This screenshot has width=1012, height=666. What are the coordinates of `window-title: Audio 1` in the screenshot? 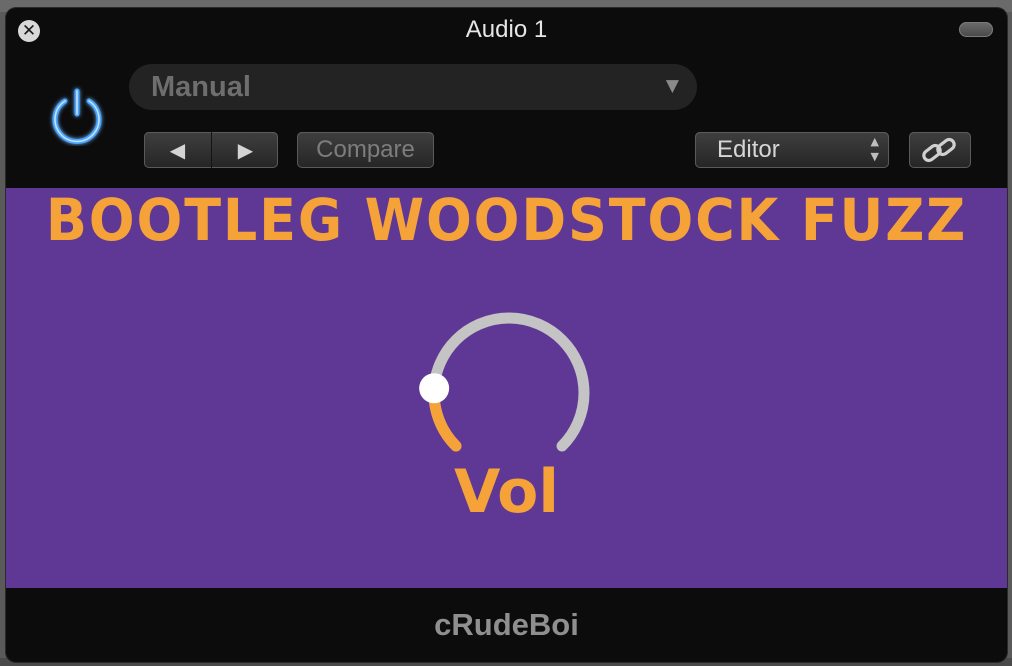 It's located at (506, 29).